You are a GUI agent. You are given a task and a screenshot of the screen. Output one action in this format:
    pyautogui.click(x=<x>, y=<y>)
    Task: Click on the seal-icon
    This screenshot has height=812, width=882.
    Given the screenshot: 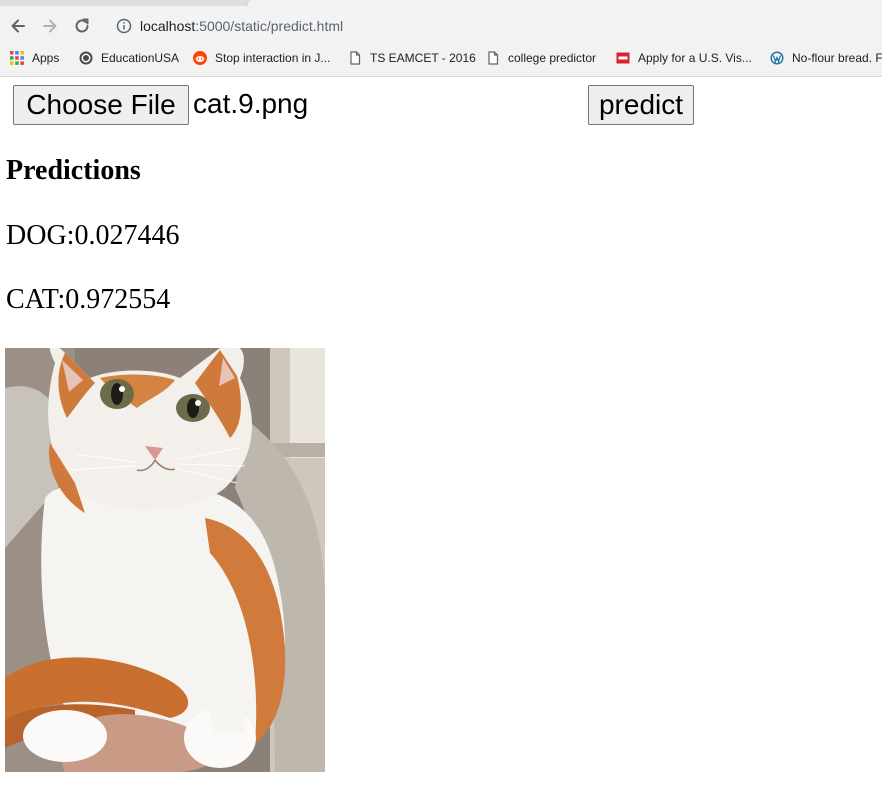 What is the action you would take?
    pyautogui.click(x=86, y=58)
    